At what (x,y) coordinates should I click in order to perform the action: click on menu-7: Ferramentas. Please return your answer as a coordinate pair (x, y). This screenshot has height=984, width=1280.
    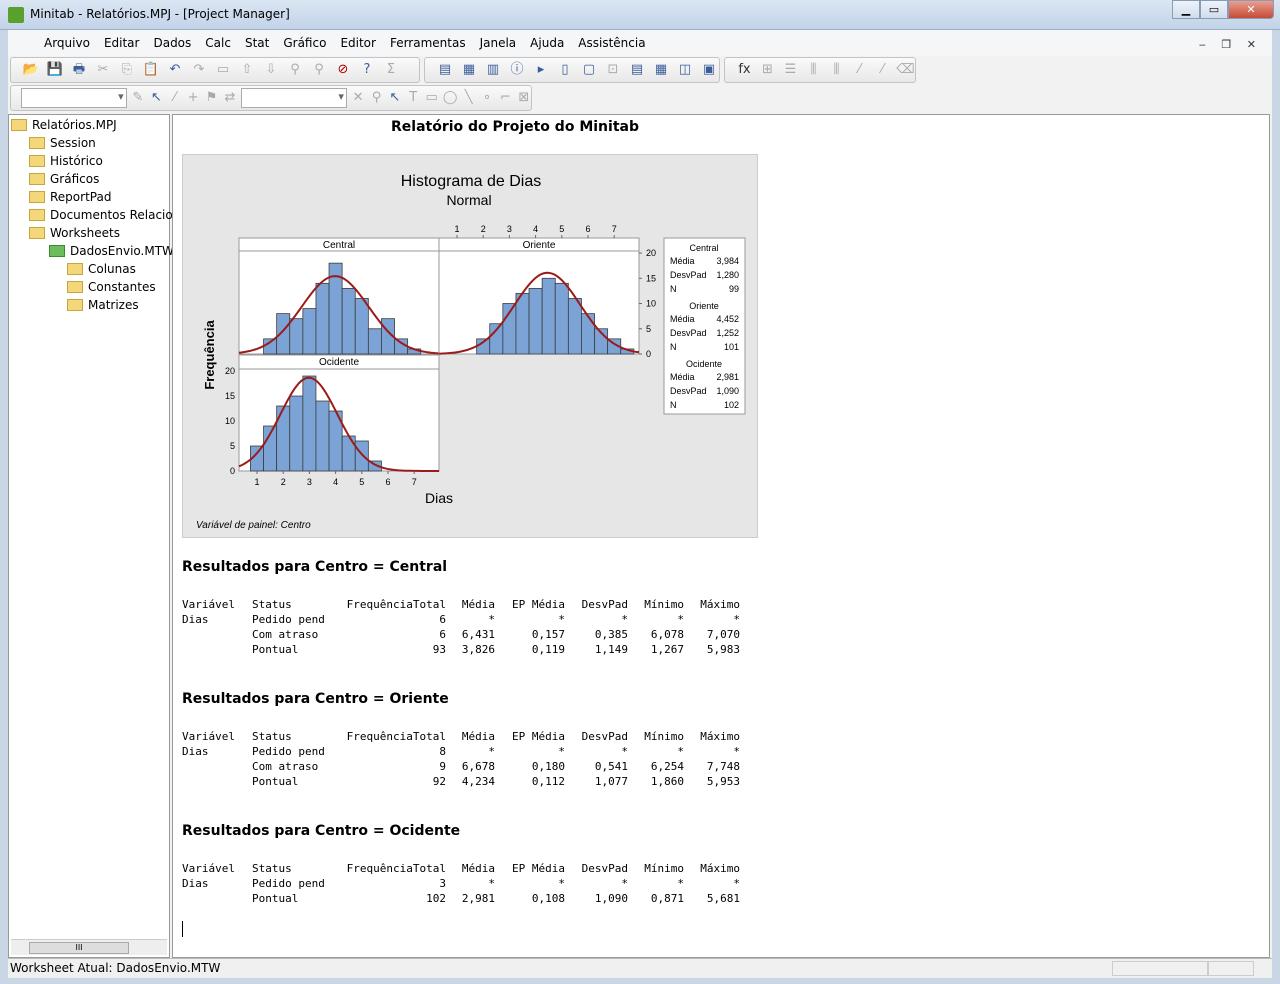
    Looking at the image, I should click on (428, 43).